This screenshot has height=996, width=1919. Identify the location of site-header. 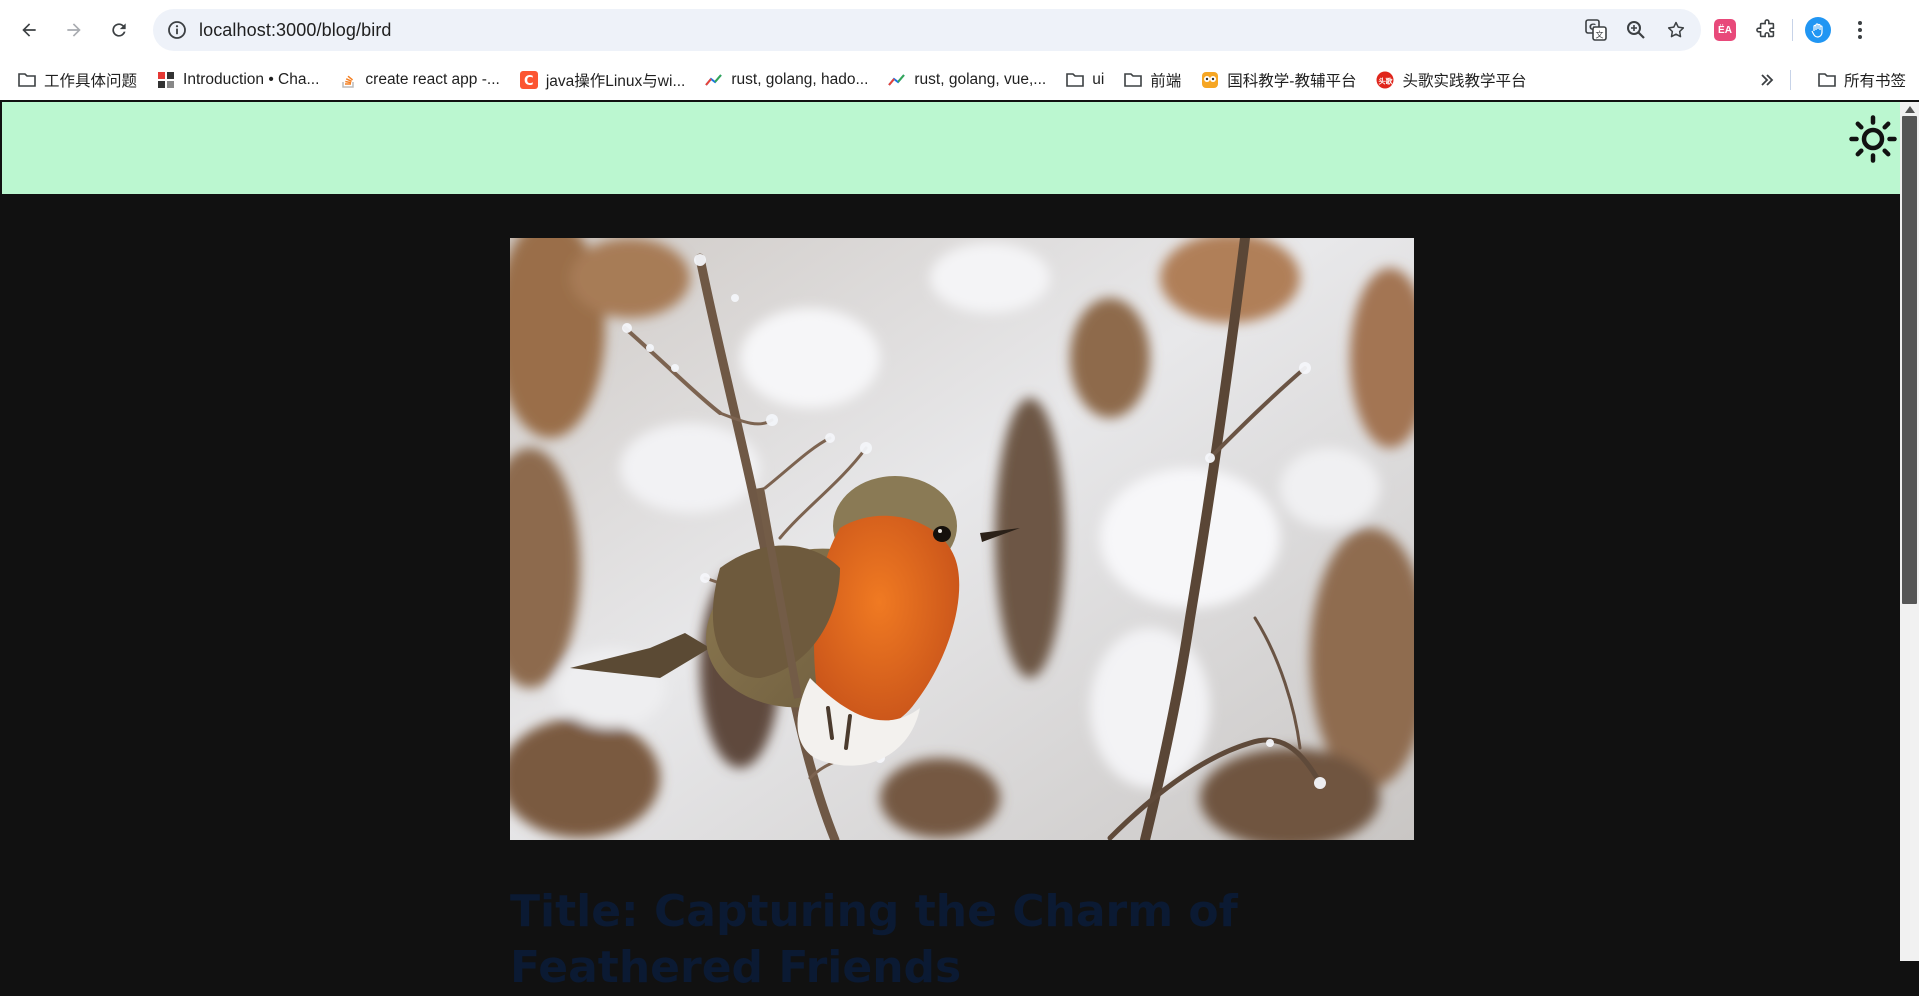
(951, 148).